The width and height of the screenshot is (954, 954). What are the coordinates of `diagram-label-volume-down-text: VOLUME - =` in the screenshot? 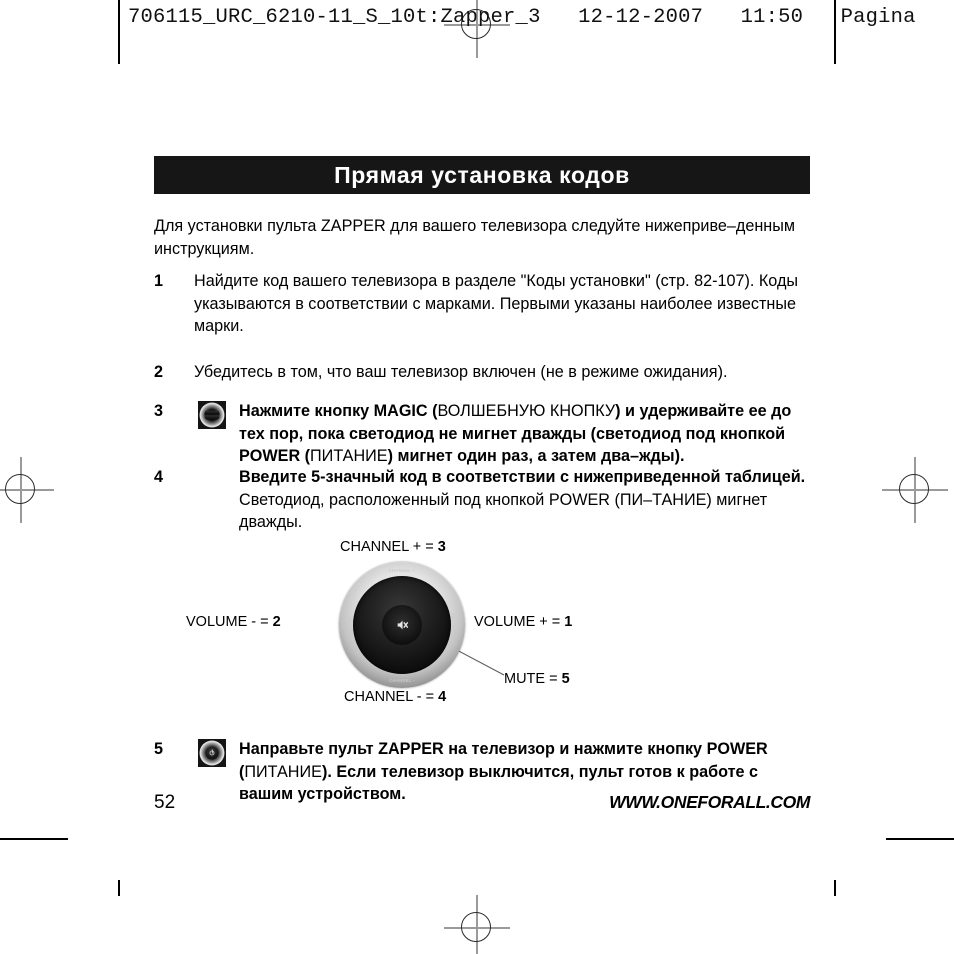 It's located at (229, 622).